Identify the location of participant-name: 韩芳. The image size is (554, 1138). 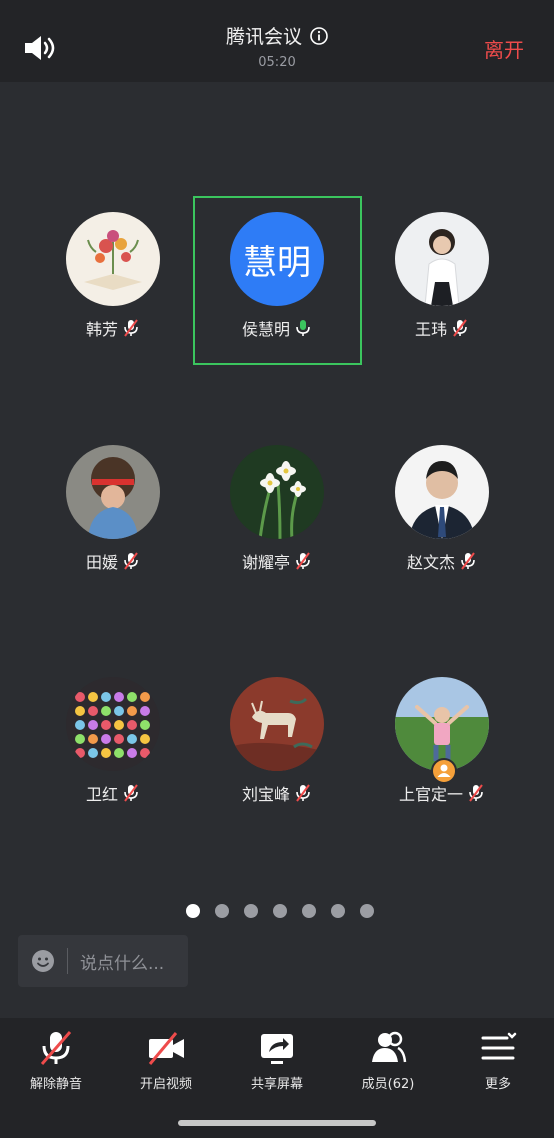
(101, 329).